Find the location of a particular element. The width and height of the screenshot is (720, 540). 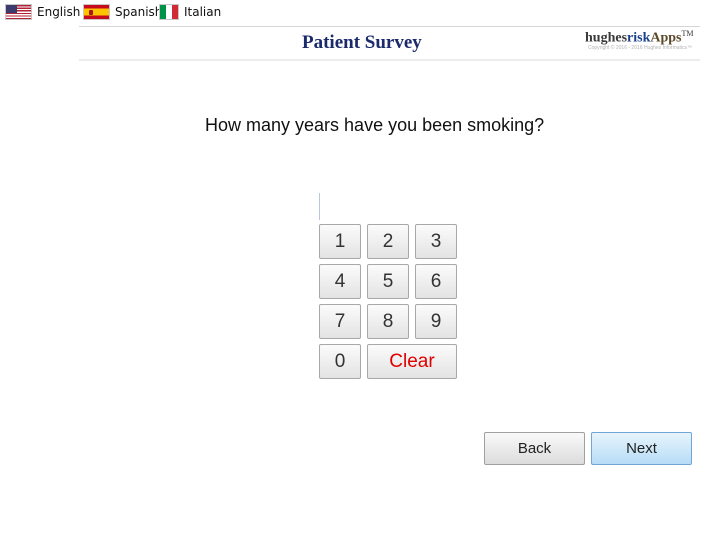

language-label: Spanish is located at coordinates (139, 12).